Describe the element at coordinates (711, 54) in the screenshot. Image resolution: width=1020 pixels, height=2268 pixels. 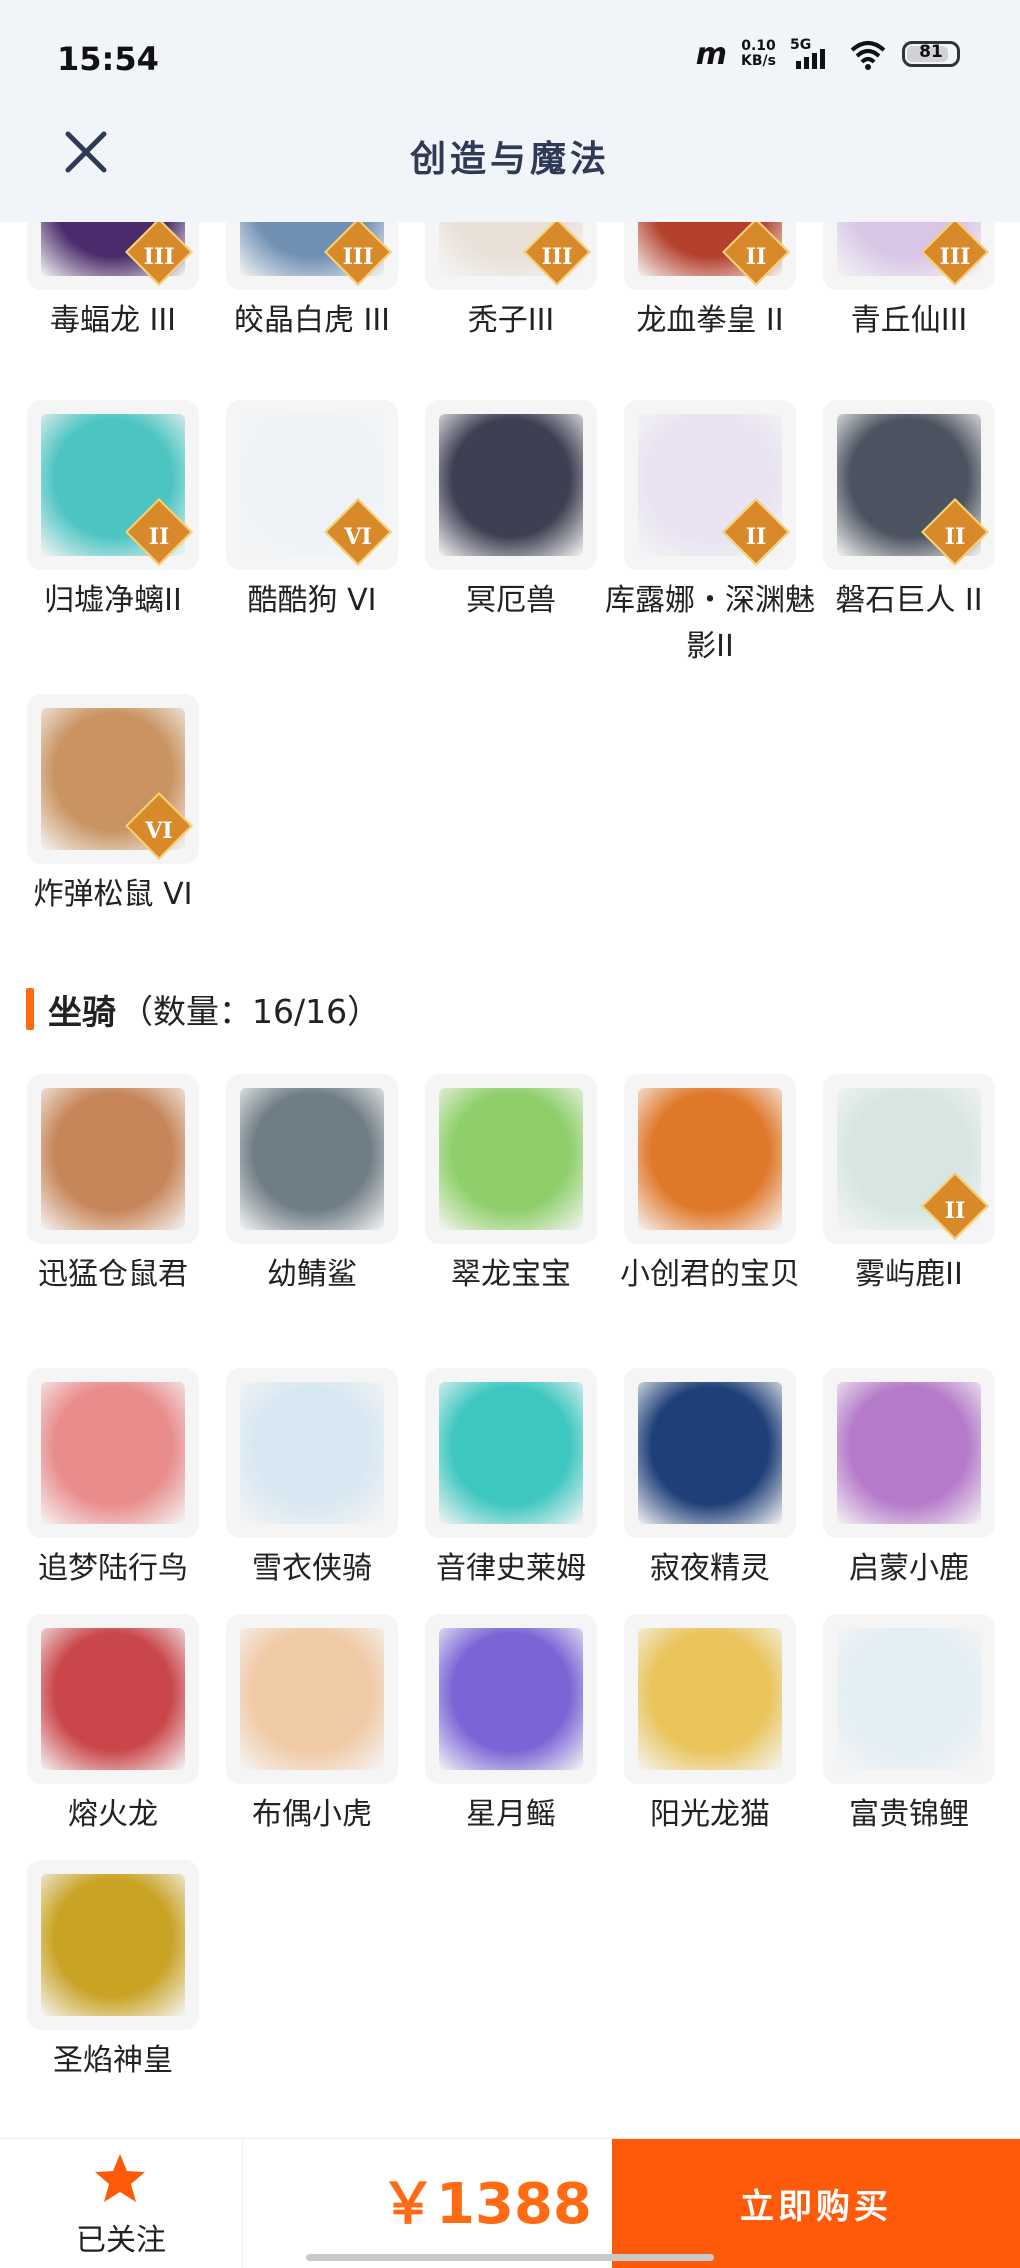
I see `carrier-logo-icon: m` at that location.